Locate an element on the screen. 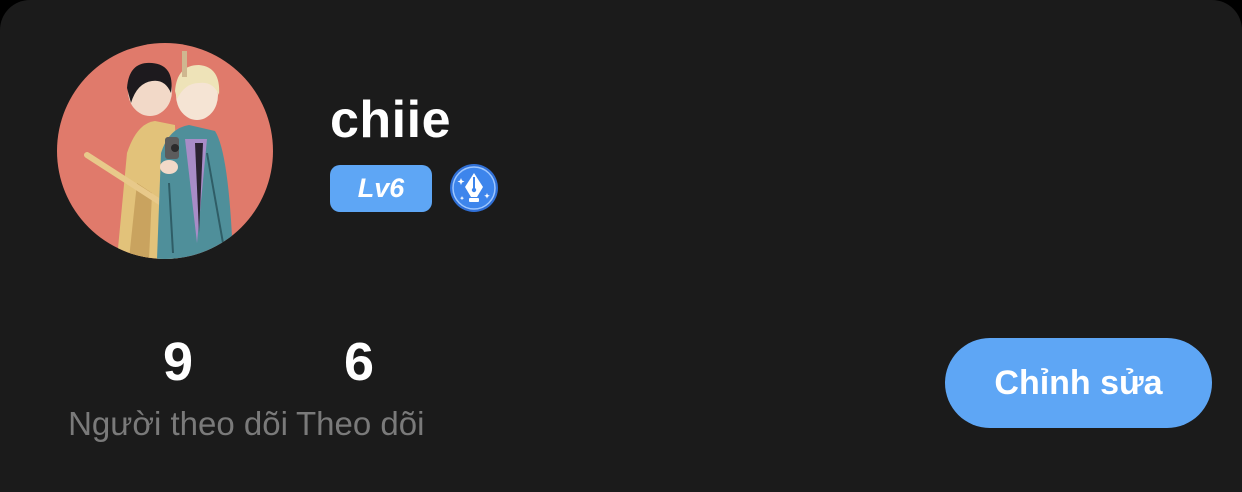 The image size is (1242, 492). following-label: Theo dõi is located at coordinates (360, 423).